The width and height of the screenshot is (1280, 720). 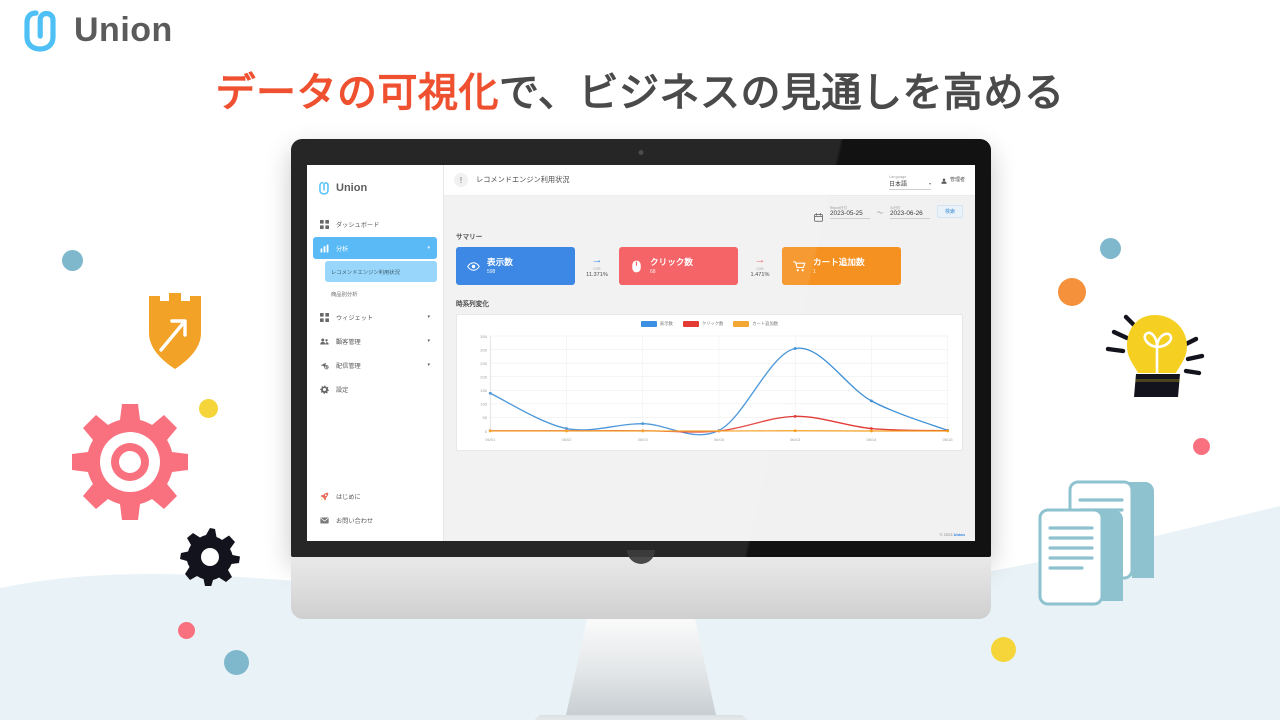 What do you see at coordinates (641, 152) in the screenshot?
I see `webcam-icon` at bounding box center [641, 152].